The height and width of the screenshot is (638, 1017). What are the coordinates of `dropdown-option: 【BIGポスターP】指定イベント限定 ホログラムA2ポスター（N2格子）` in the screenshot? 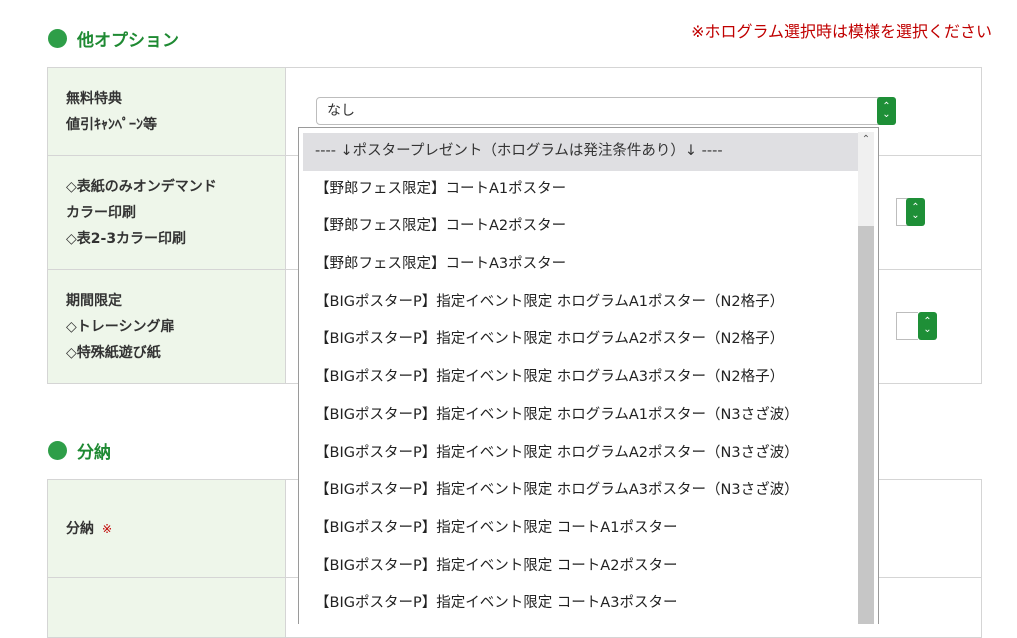 It's located at (580, 340).